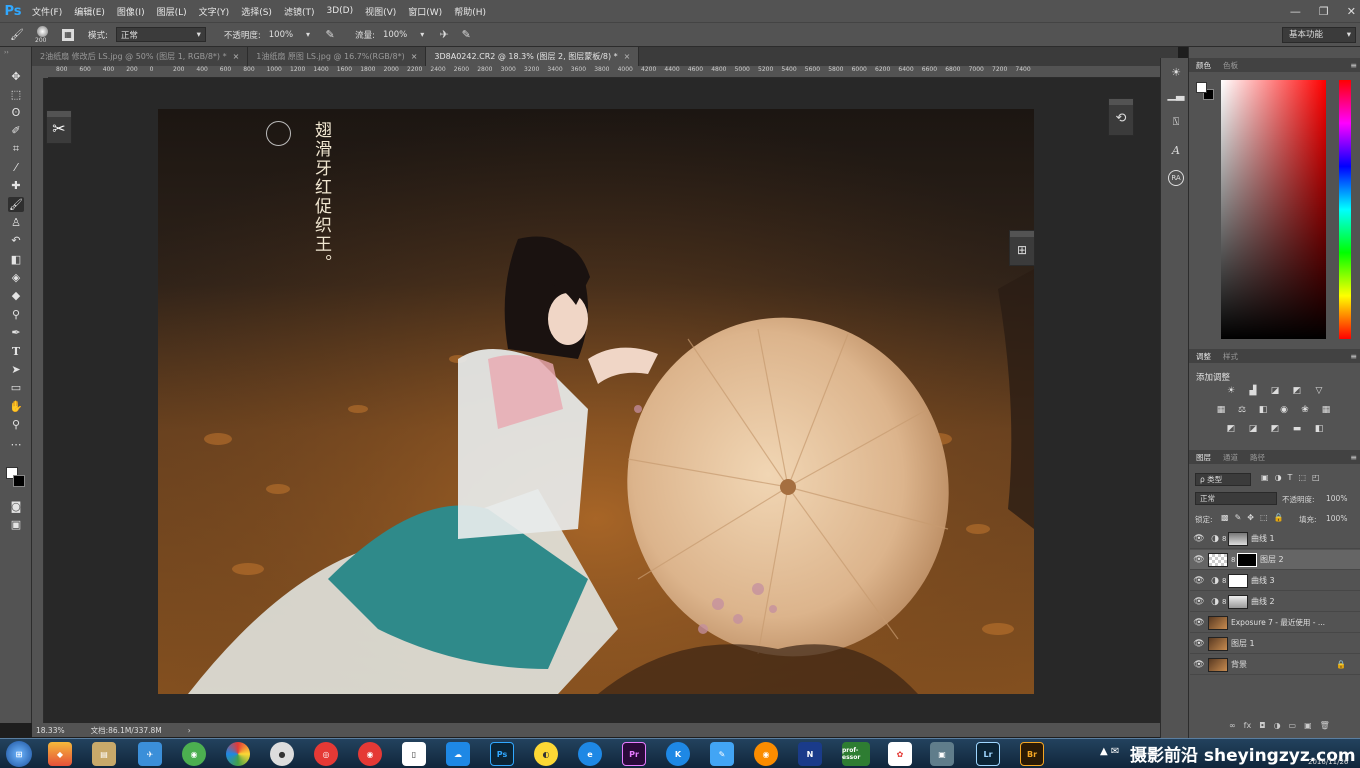  Describe the element at coordinates (1284, 410) in the screenshot. I see `photo-filter-icon: ◉` at that location.